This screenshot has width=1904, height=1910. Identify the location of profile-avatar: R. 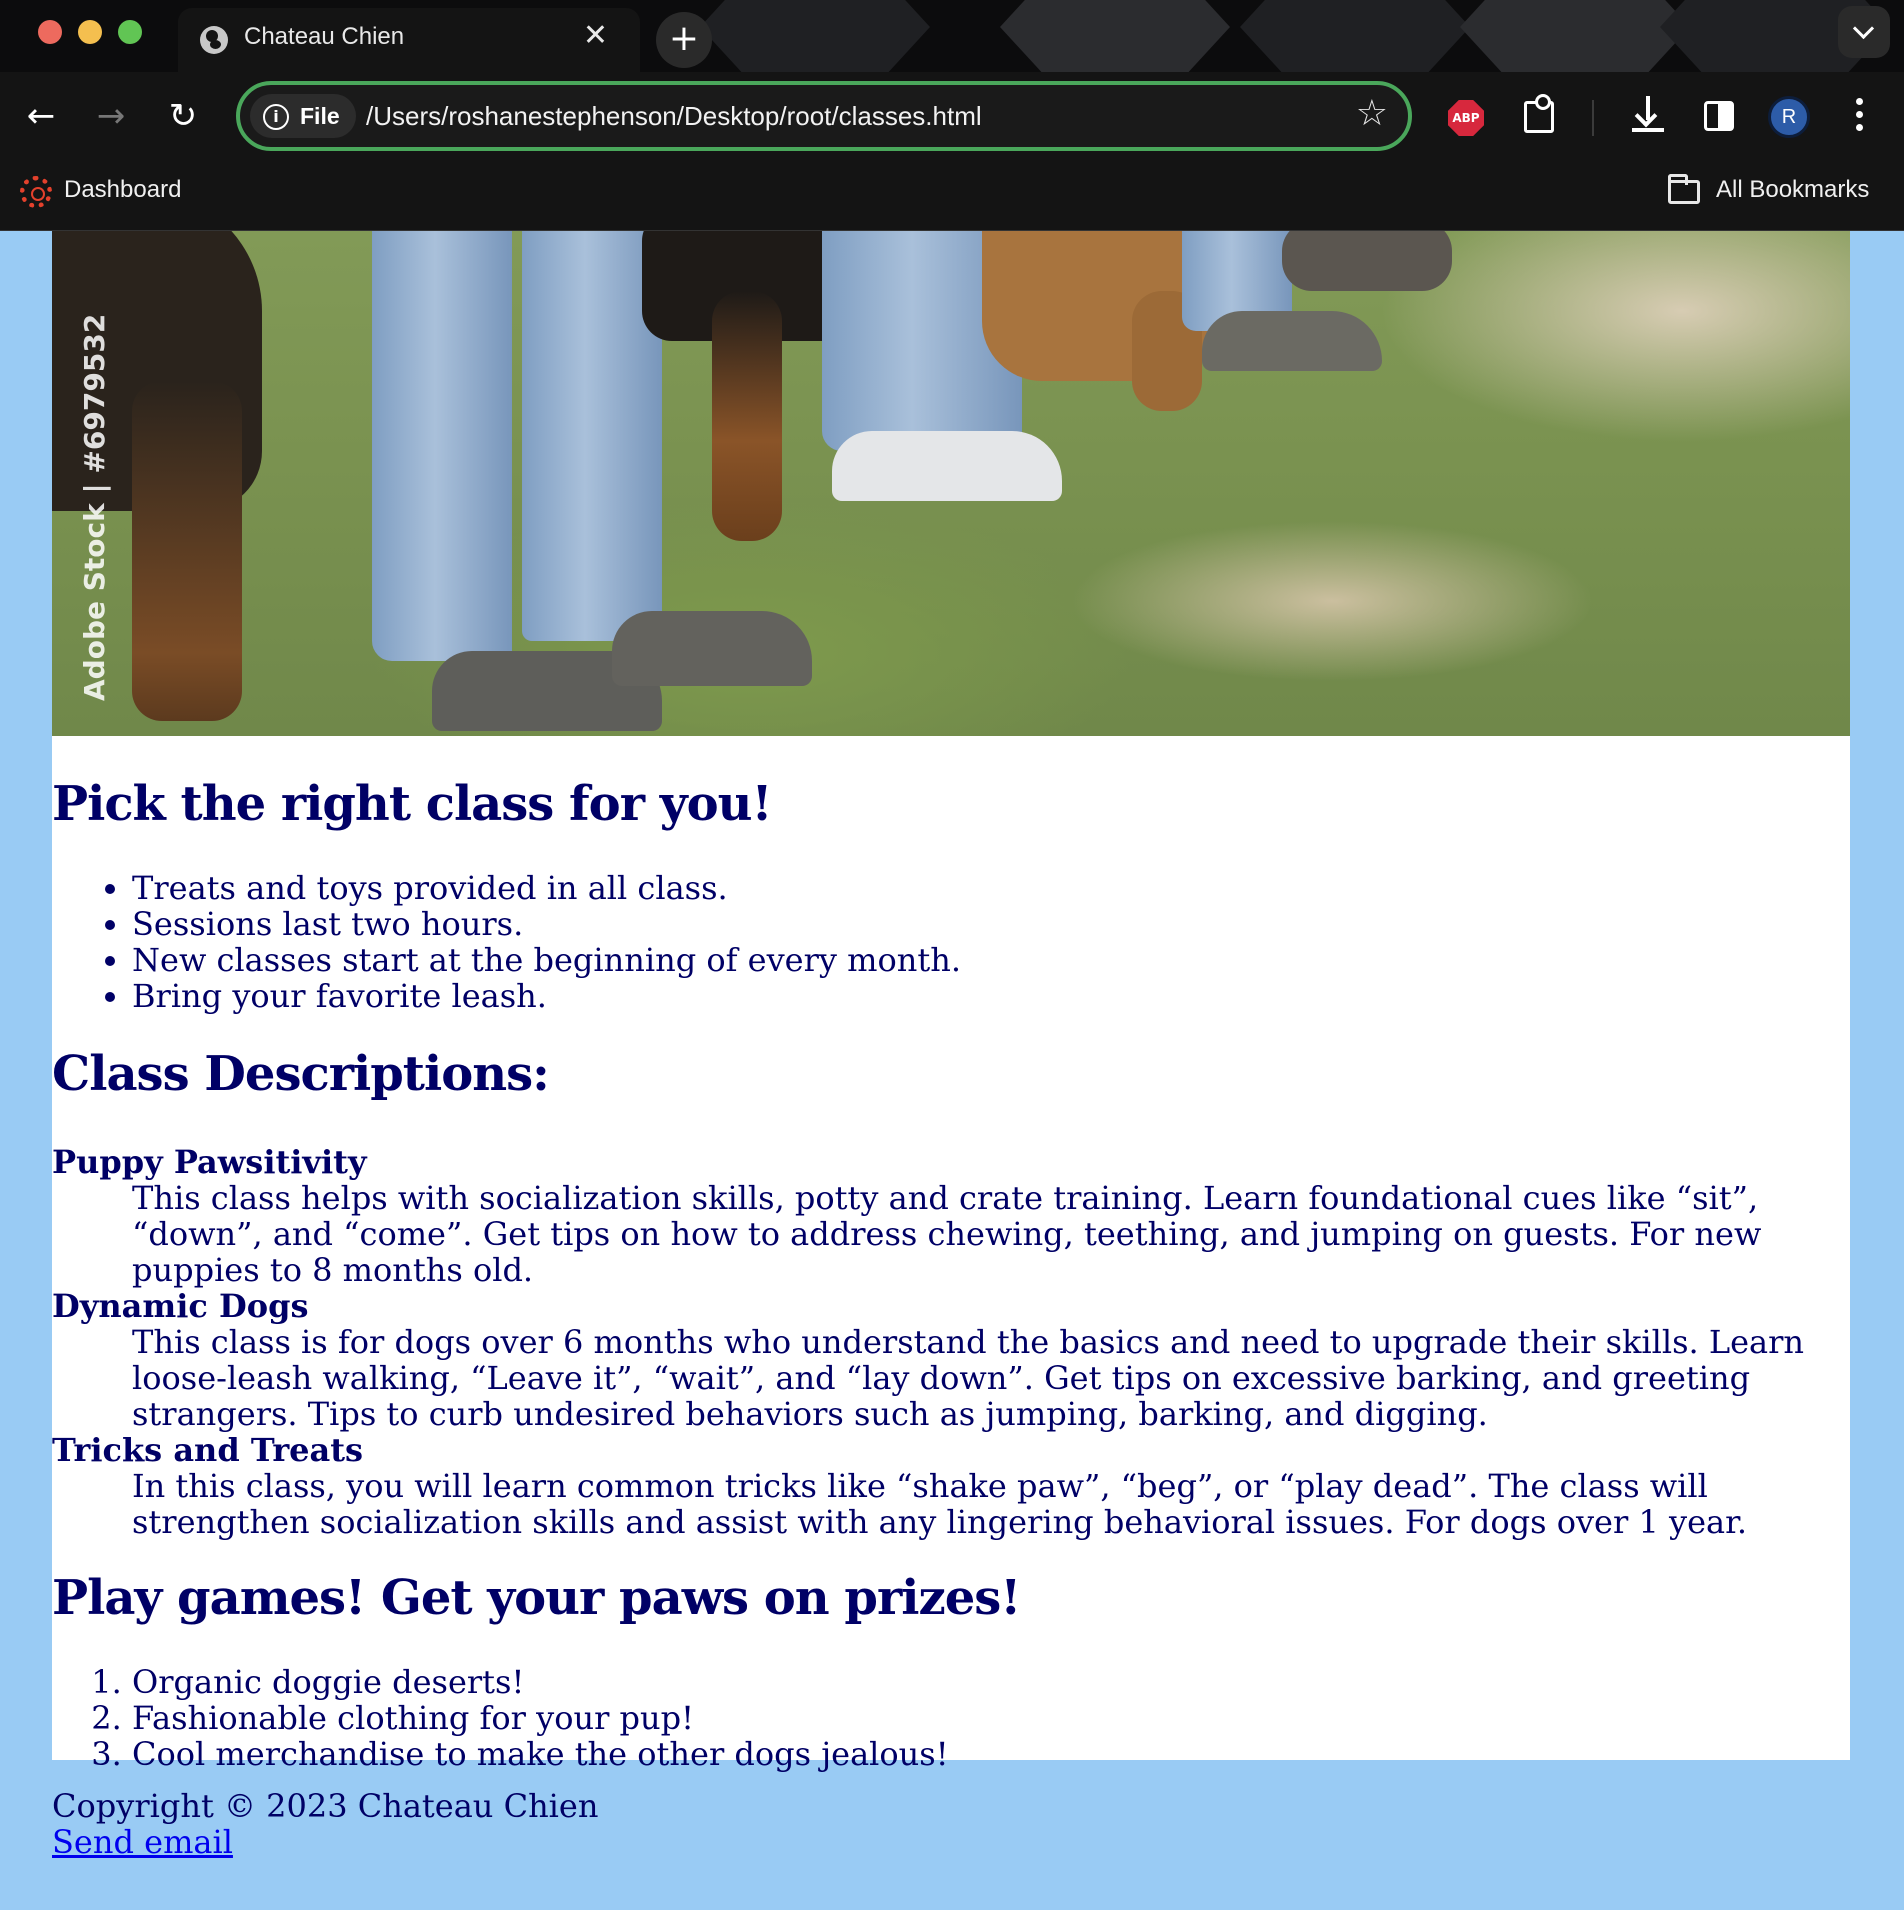
(1789, 117).